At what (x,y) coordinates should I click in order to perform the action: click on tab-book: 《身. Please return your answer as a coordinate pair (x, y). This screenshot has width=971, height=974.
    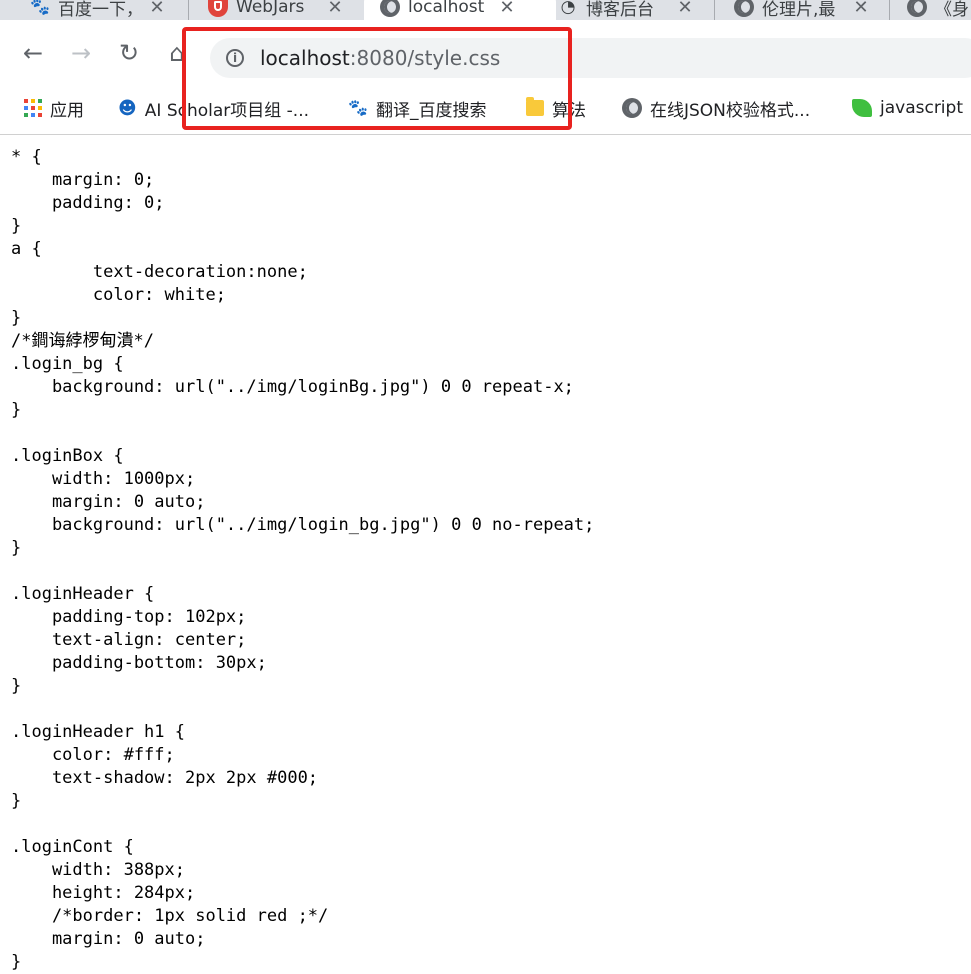
    Looking at the image, I should click on (939, 10).